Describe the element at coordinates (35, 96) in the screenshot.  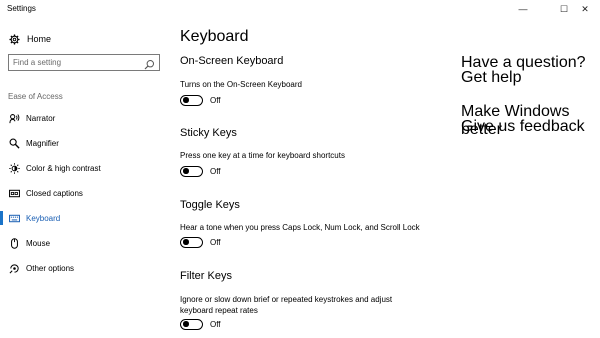
I see `section-heading: Ease of Access` at that location.